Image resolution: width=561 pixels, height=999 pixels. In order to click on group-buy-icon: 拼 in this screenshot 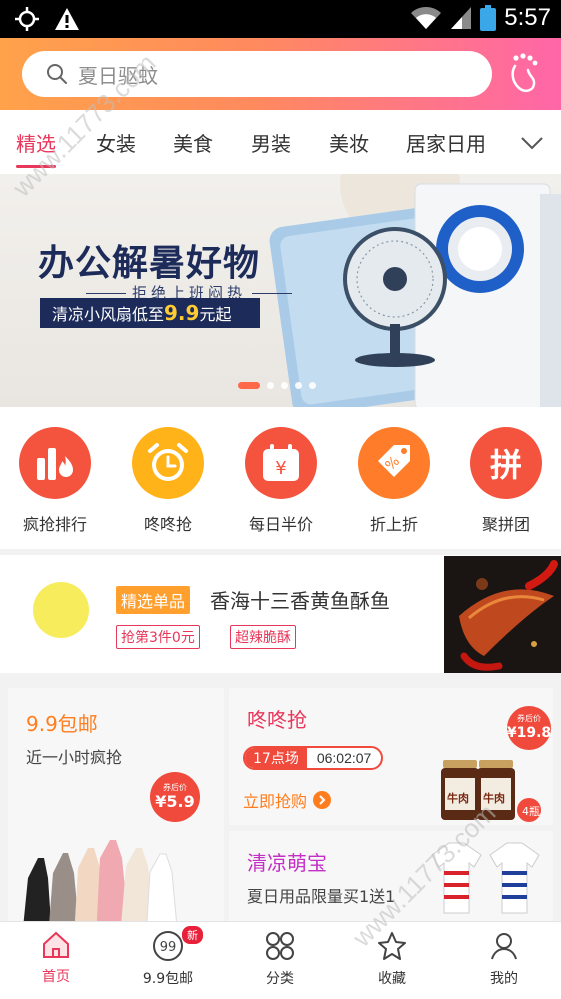, I will do `click(506, 463)`.